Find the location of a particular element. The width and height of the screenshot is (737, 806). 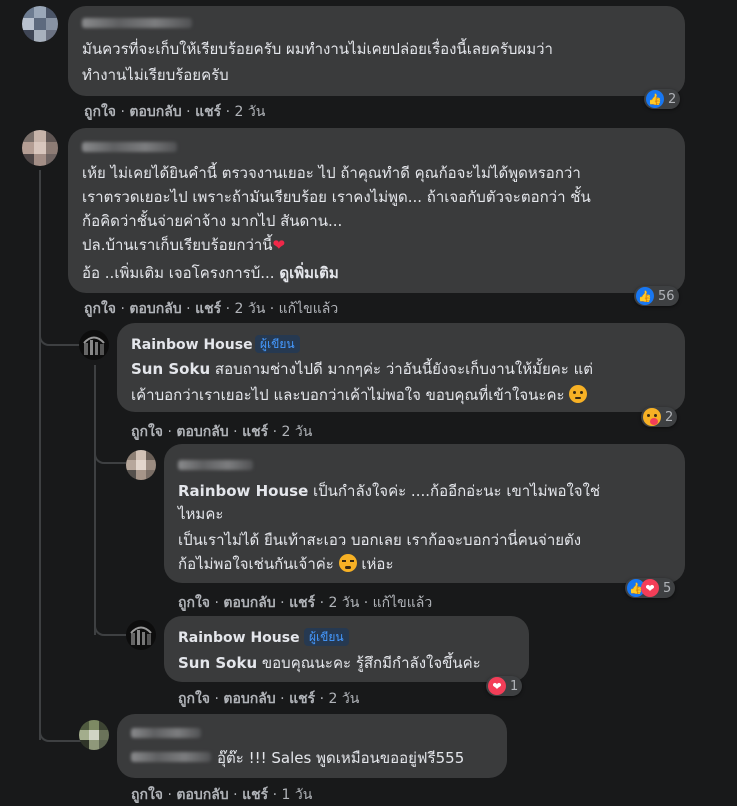

comment-text: อุ๊ต๊ะ !!! Sales พูดเหมือนขออยู่ฟรี555 is located at coordinates (341, 758).